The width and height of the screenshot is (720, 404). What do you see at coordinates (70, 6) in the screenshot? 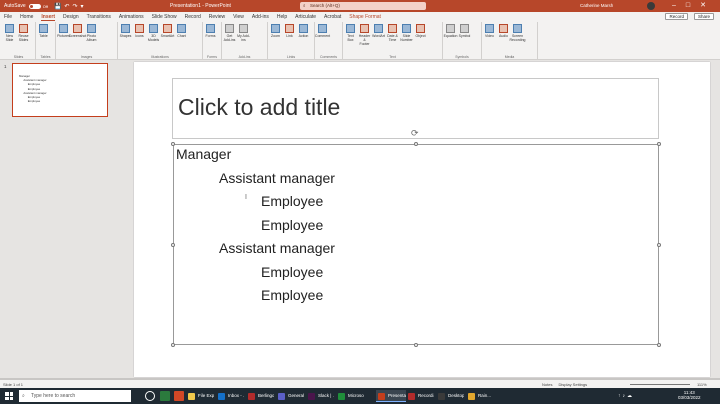
I see `quick-access-icons: 💾↶↷▾` at bounding box center [70, 6].